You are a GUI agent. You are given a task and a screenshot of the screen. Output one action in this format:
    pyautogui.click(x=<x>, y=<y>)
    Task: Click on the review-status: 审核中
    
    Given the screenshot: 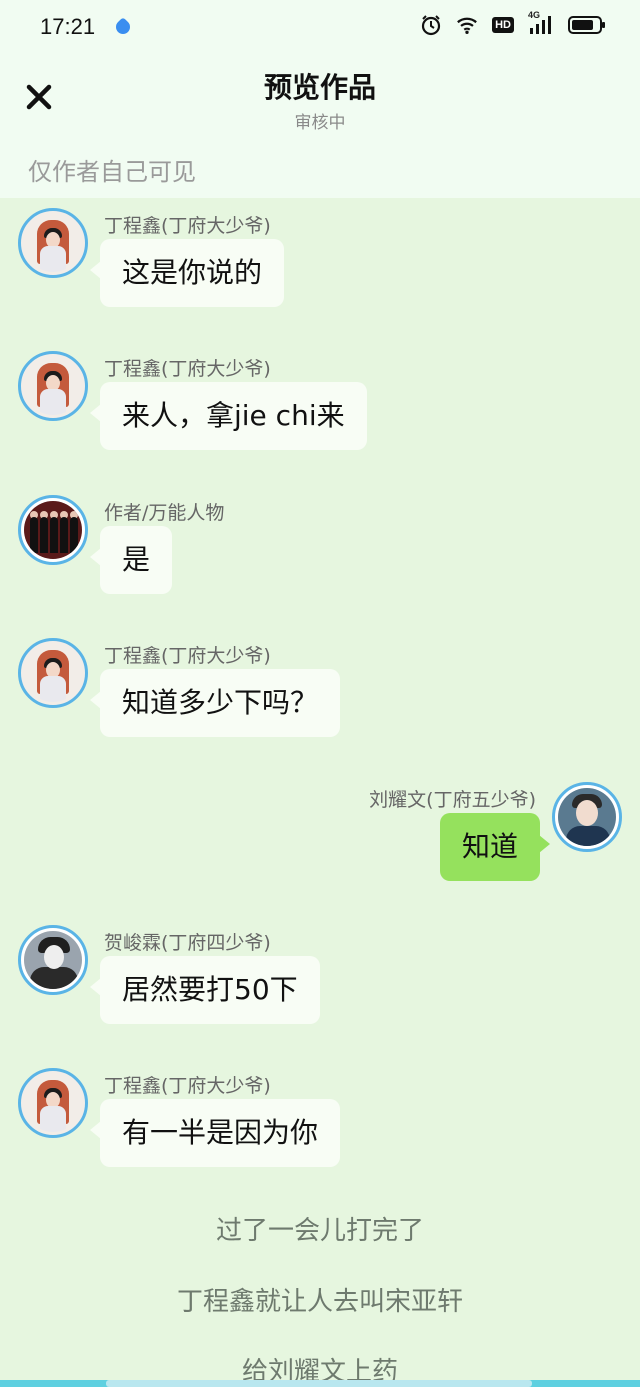 What is the action you would take?
    pyautogui.click(x=320, y=123)
    